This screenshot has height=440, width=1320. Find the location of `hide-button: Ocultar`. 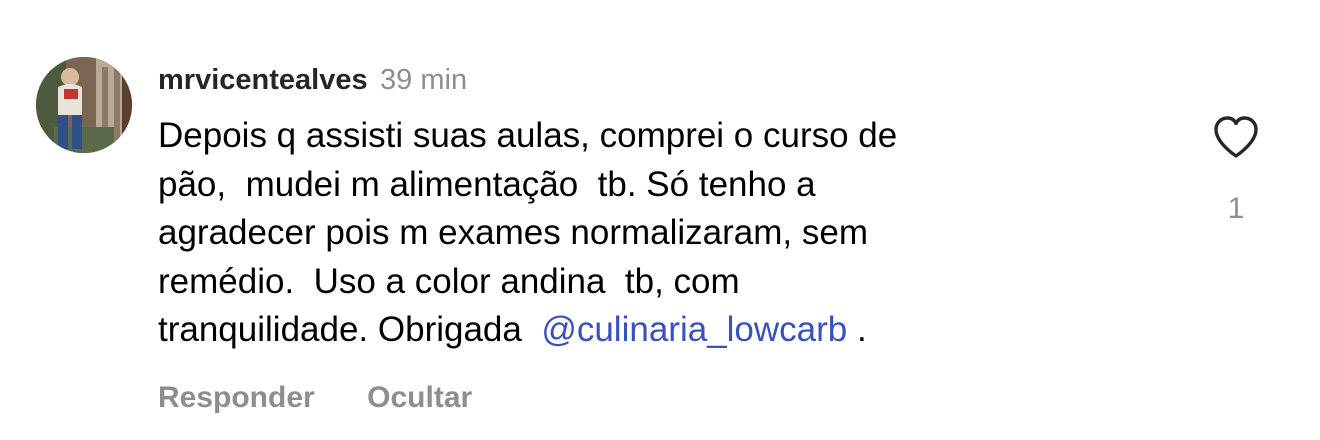

hide-button: Ocultar is located at coordinates (419, 397).